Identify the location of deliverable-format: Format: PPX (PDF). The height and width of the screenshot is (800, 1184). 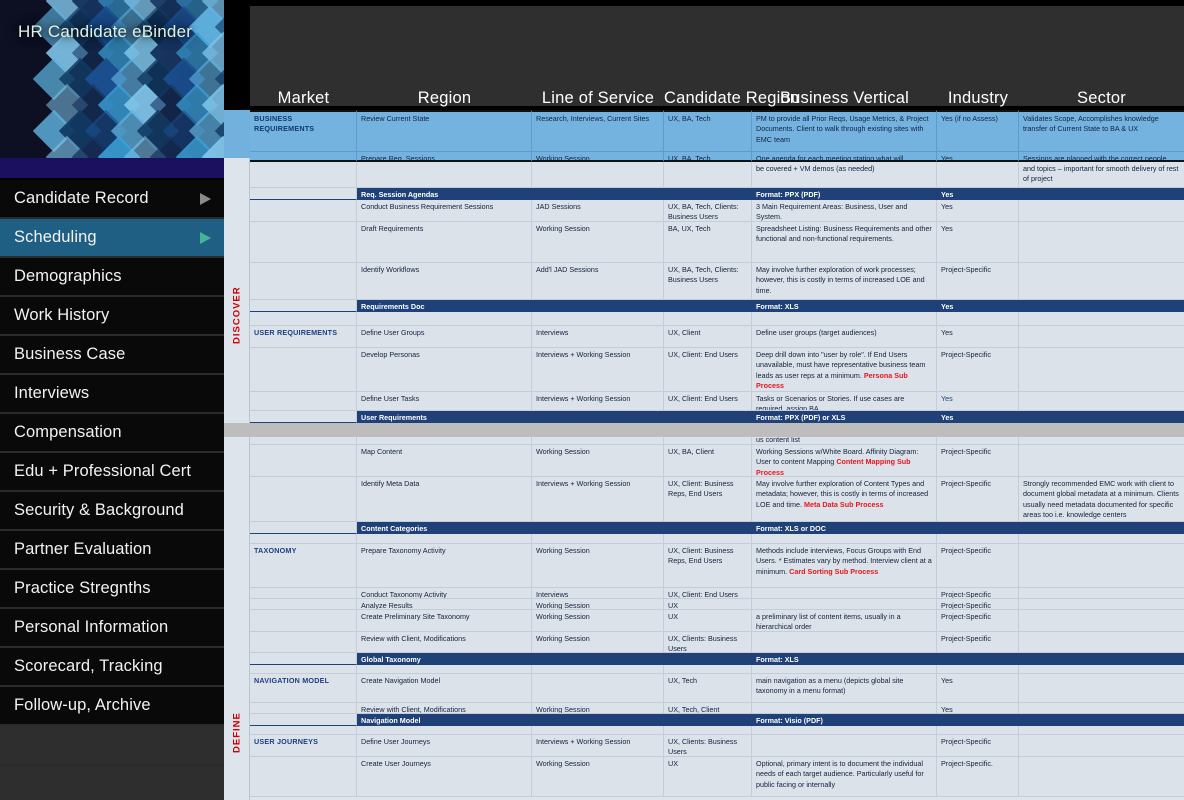
(844, 194).